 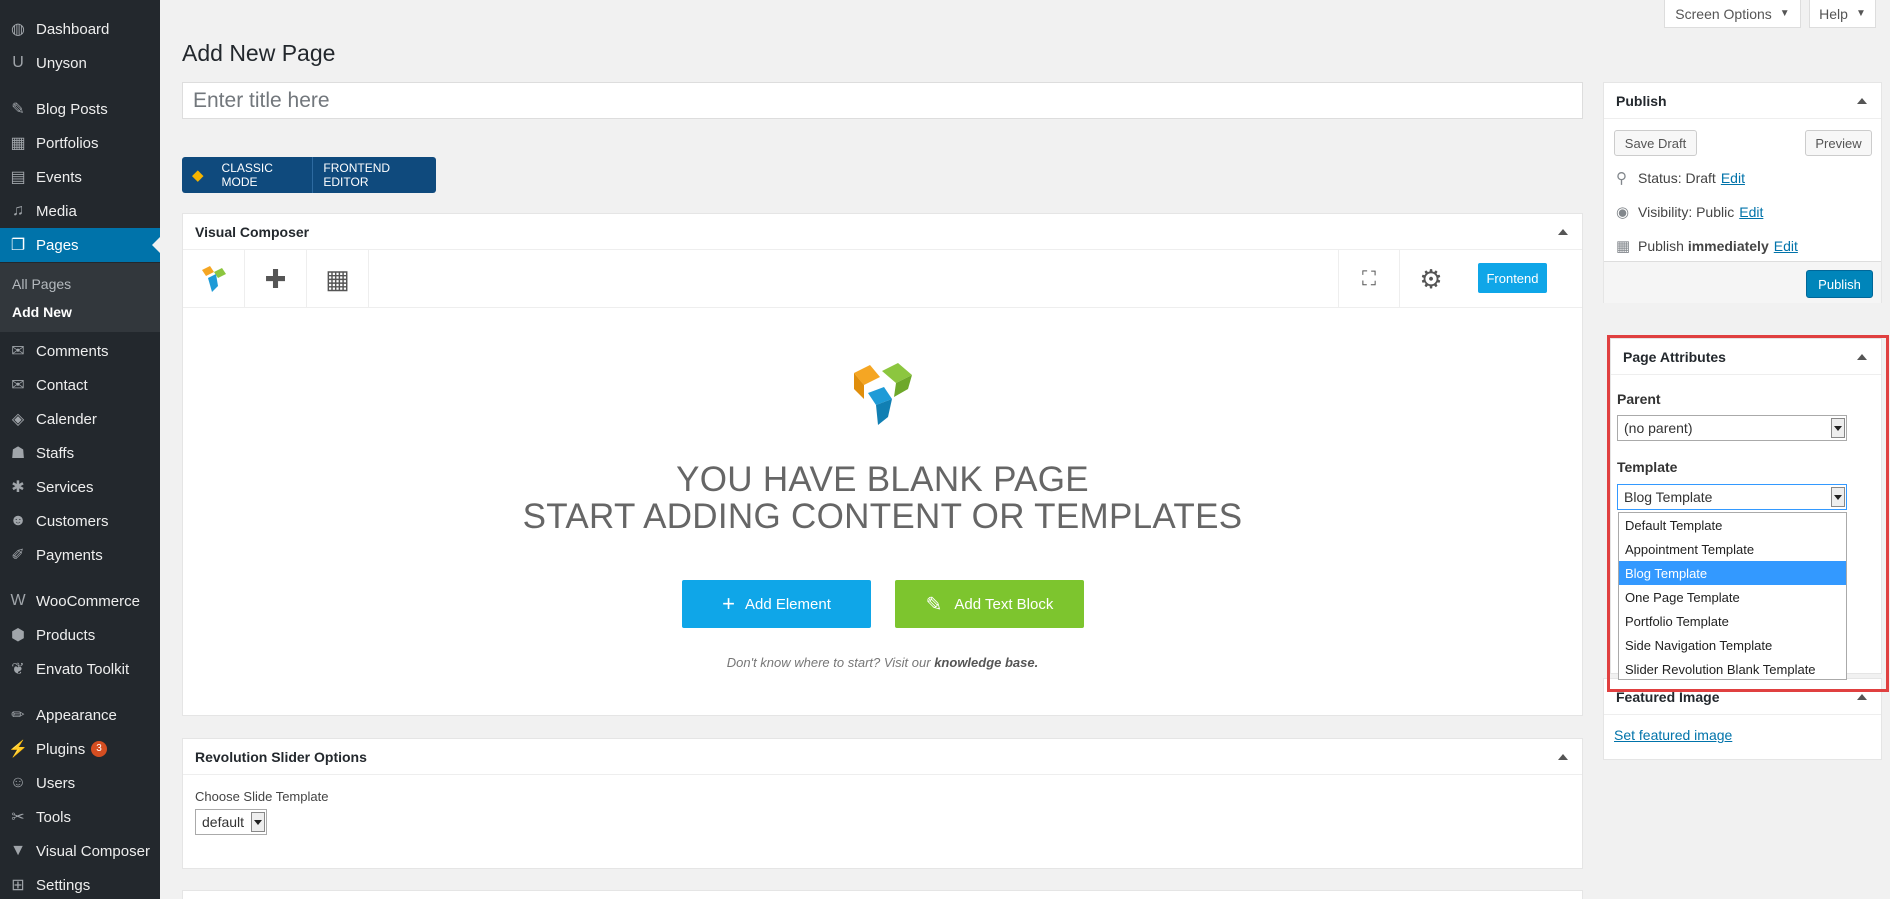 What do you see at coordinates (93, 851) in the screenshot?
I see `sidebar-item-label: Visual Composer` at bounding box center [93, 851].